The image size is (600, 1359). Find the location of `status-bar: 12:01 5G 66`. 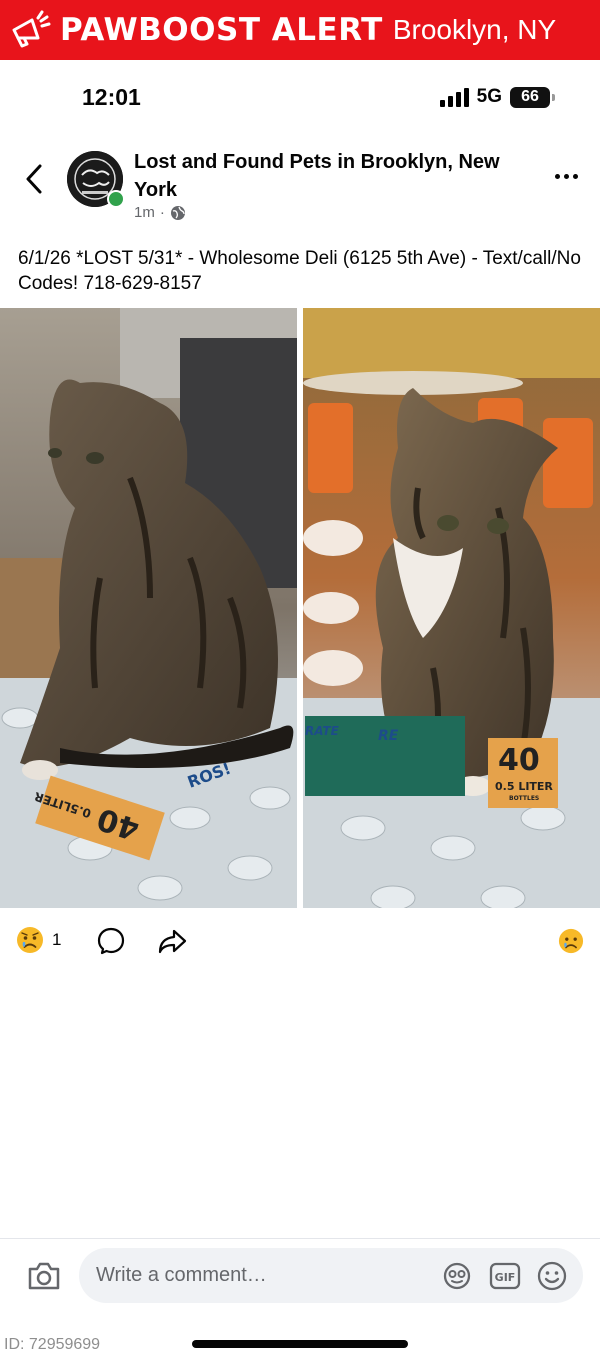

status-bar: 12:01 5G 66 is located at coordinates (300, 100).